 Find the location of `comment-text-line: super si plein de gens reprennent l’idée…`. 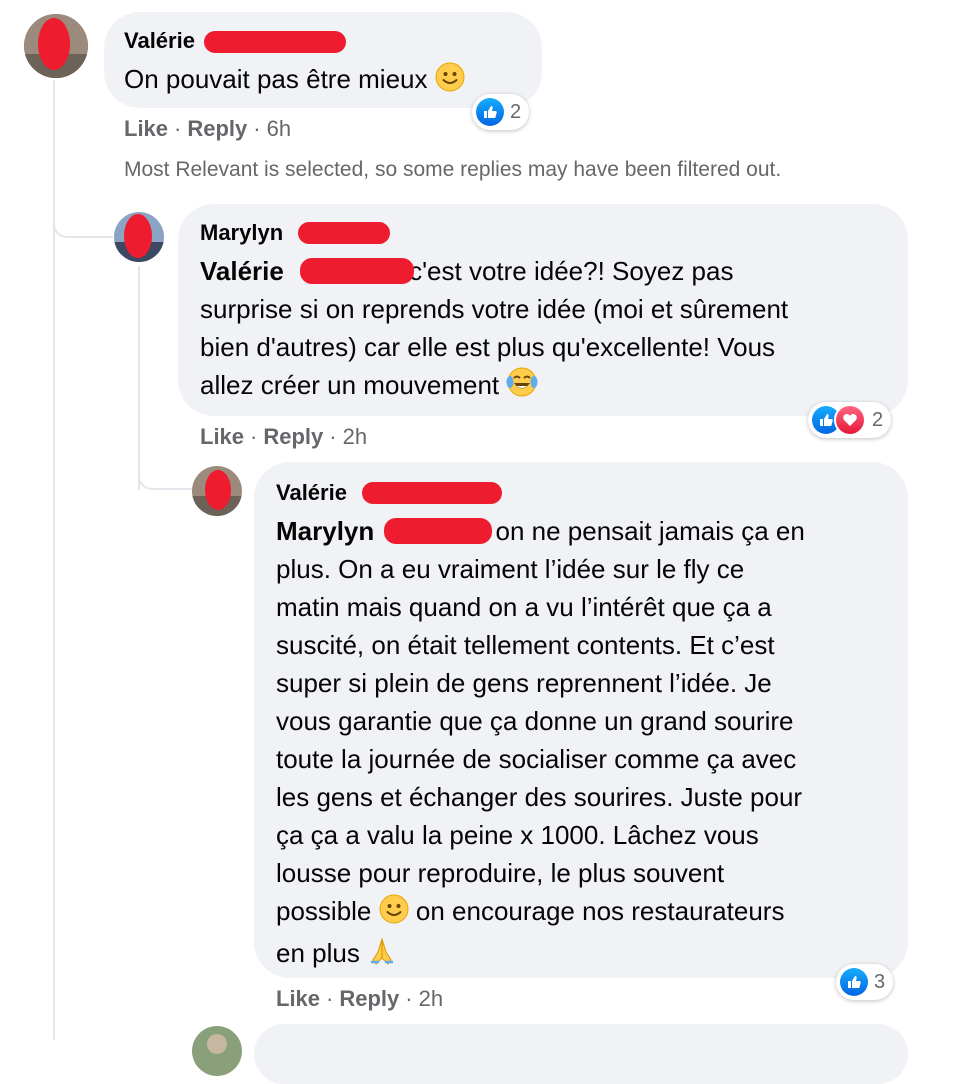

comment-text-line: super si plein de gens reprennent l’idée… is located at coordinates (524, 683).